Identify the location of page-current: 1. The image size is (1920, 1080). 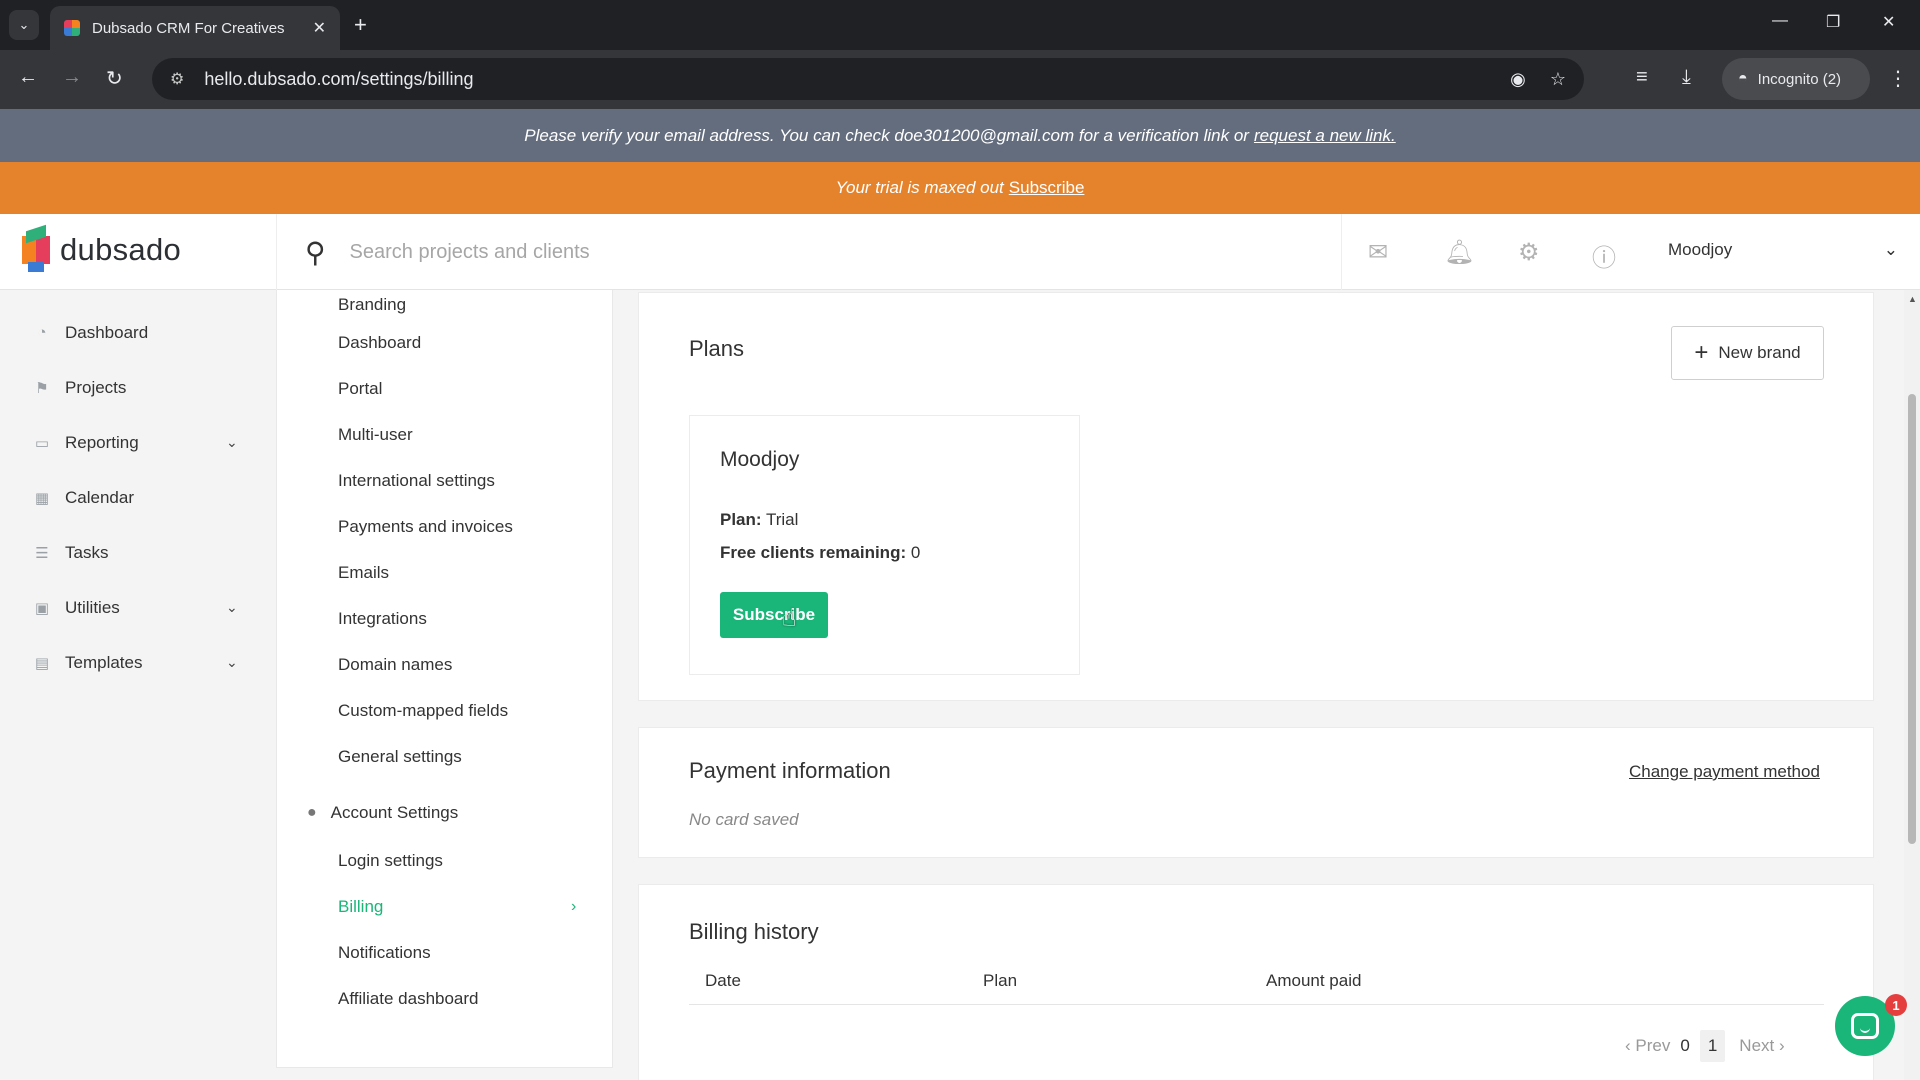
(1712, 1046).